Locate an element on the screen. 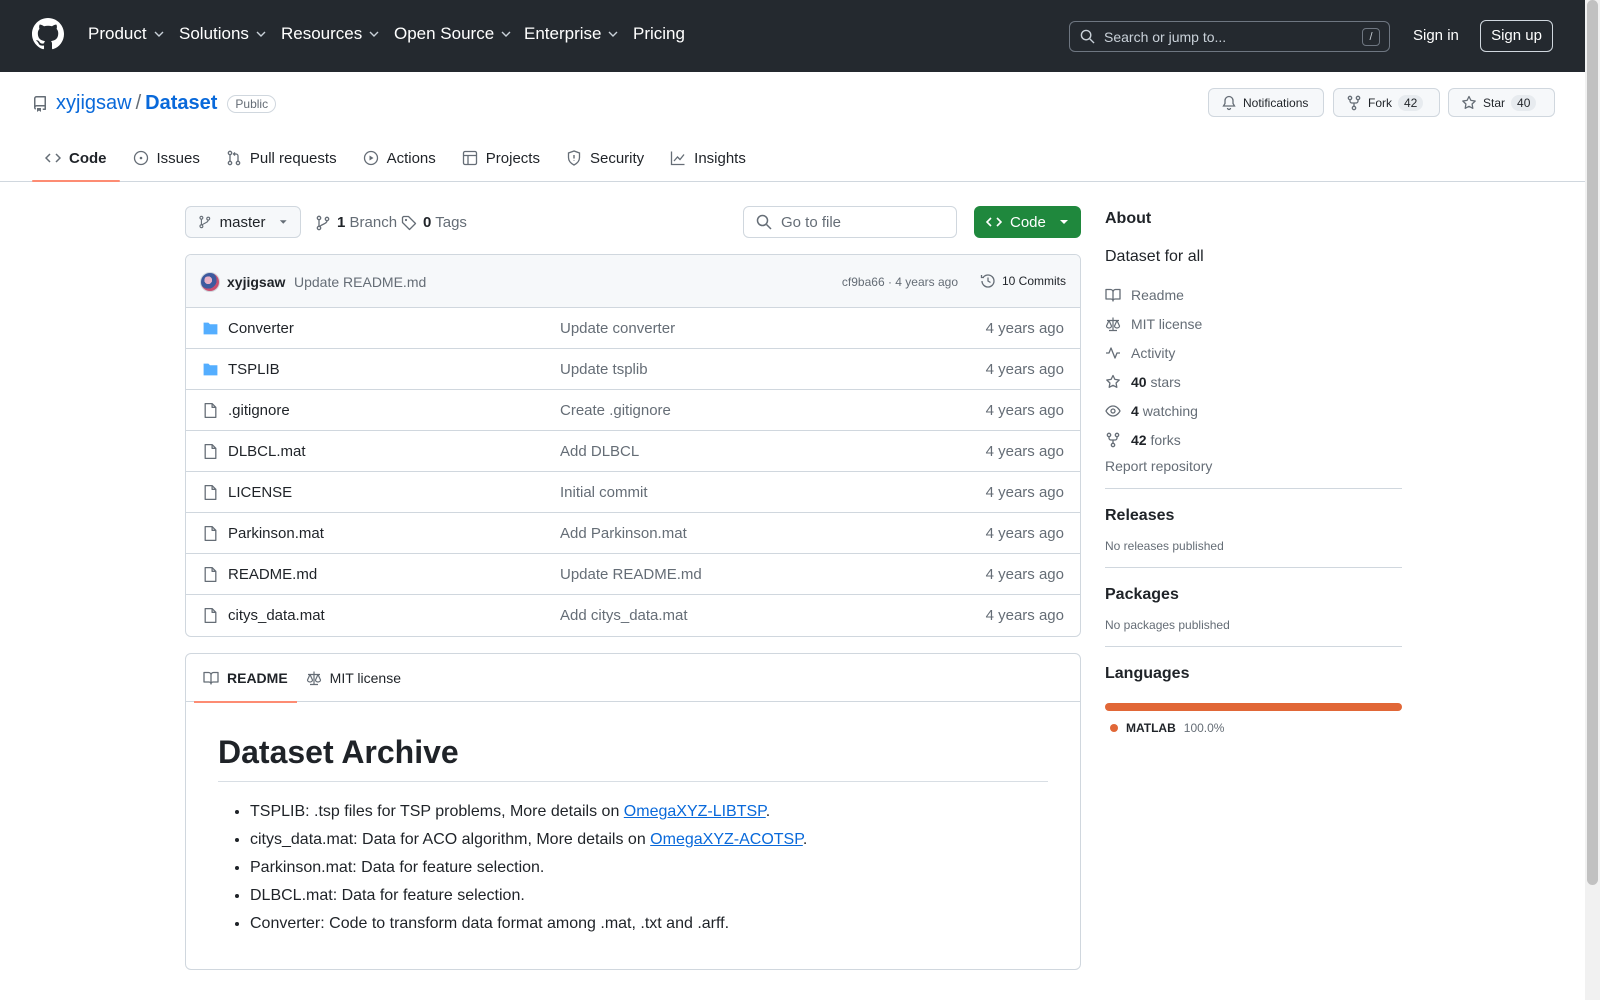  forks-link: 42 forks is located at coordinates (1253, 439).